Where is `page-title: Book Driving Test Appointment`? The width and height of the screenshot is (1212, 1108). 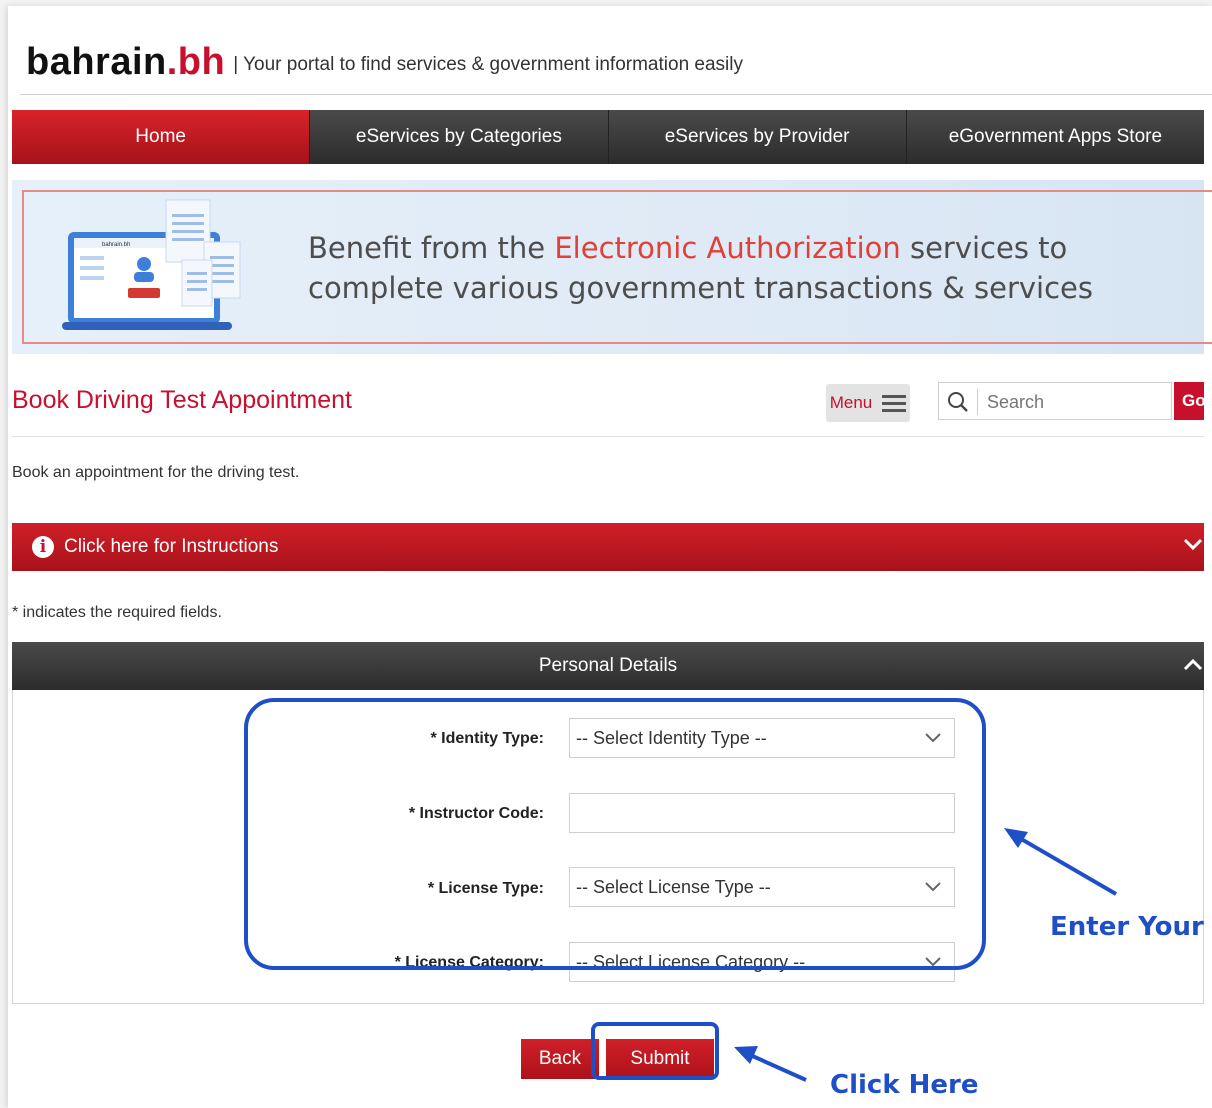 page-title: Book Driving Test Appointment is located at coordinates (182, 400).